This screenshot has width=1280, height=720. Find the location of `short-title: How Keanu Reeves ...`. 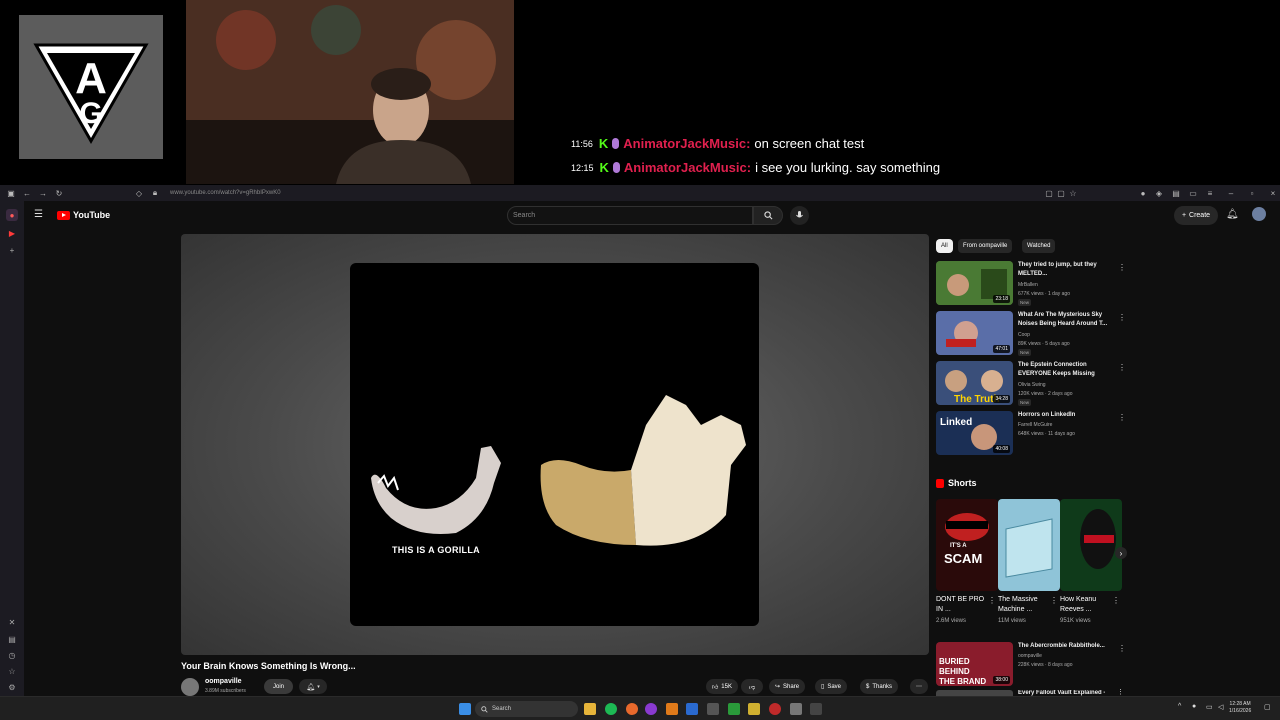

short-title: How Keanu Reeves ... is located at coordinates (1086, 605).